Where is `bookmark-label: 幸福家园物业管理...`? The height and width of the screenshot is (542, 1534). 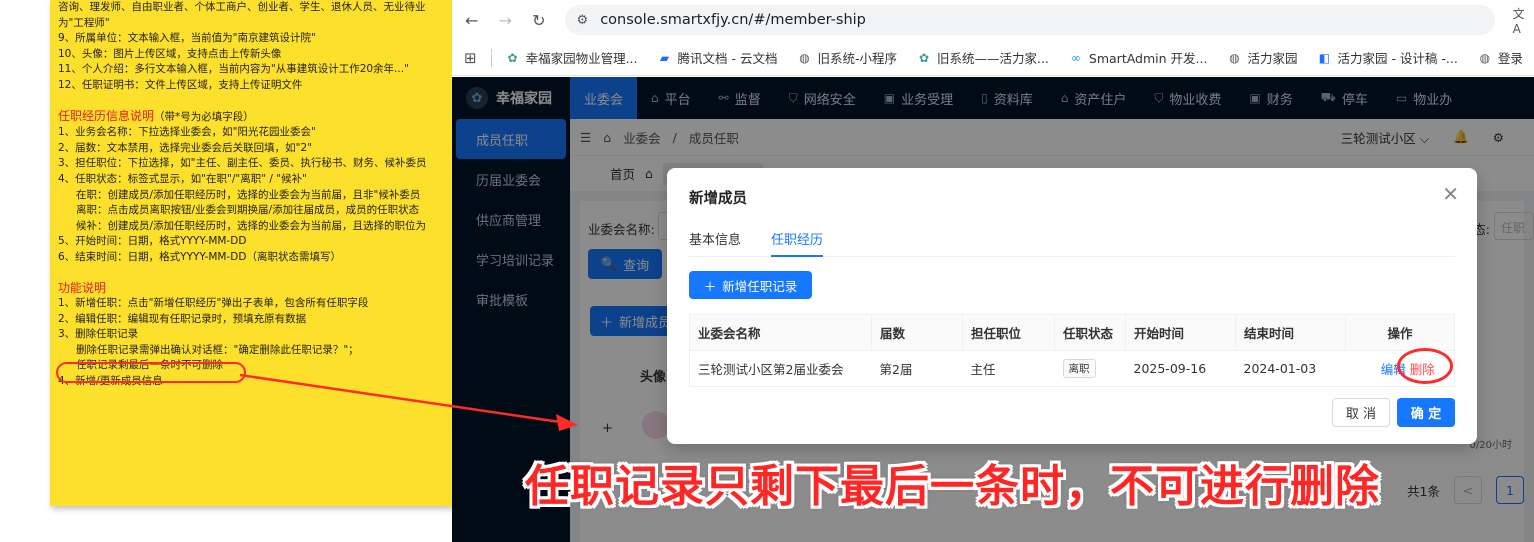
bookmark-label: 幸福家园物业管理... is located at coordinates (581, 58).